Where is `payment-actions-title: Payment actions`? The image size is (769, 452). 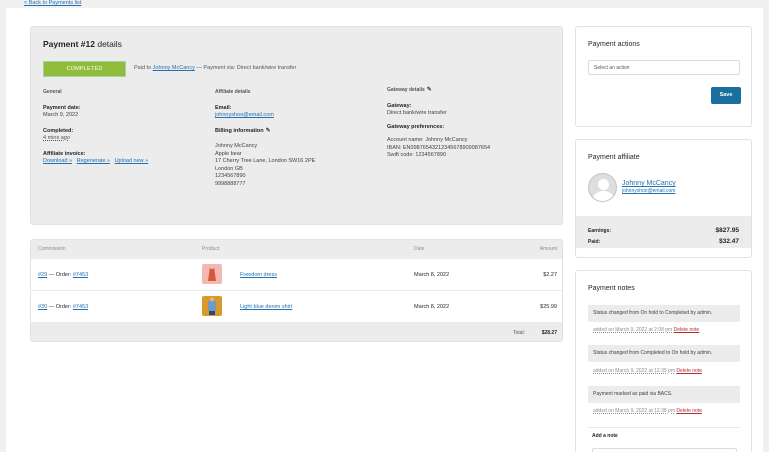 payment-actions-title: Payment actions is located at coordinates (614, 44).